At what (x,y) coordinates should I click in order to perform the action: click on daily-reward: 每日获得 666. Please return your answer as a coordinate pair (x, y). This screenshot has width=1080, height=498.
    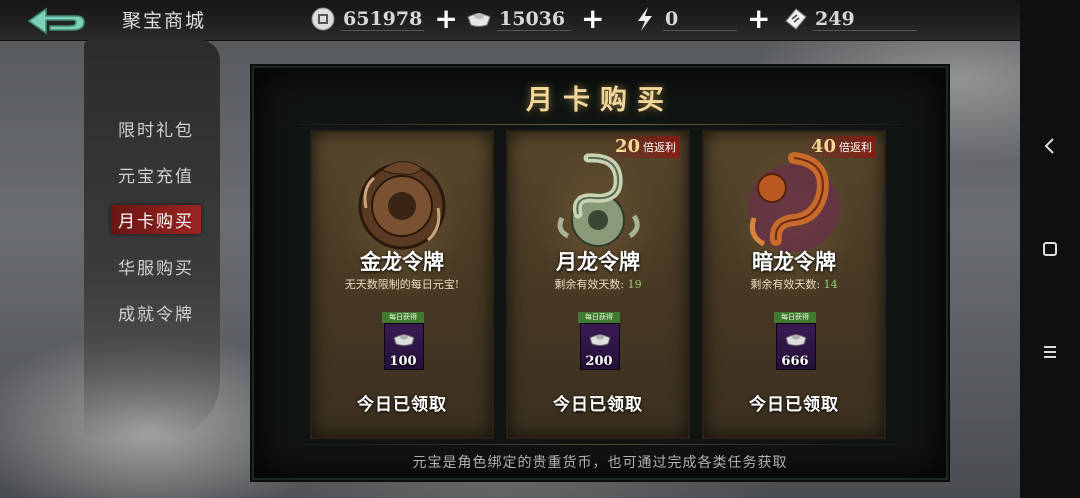
    Looking at the image, I should click on (795, 342).